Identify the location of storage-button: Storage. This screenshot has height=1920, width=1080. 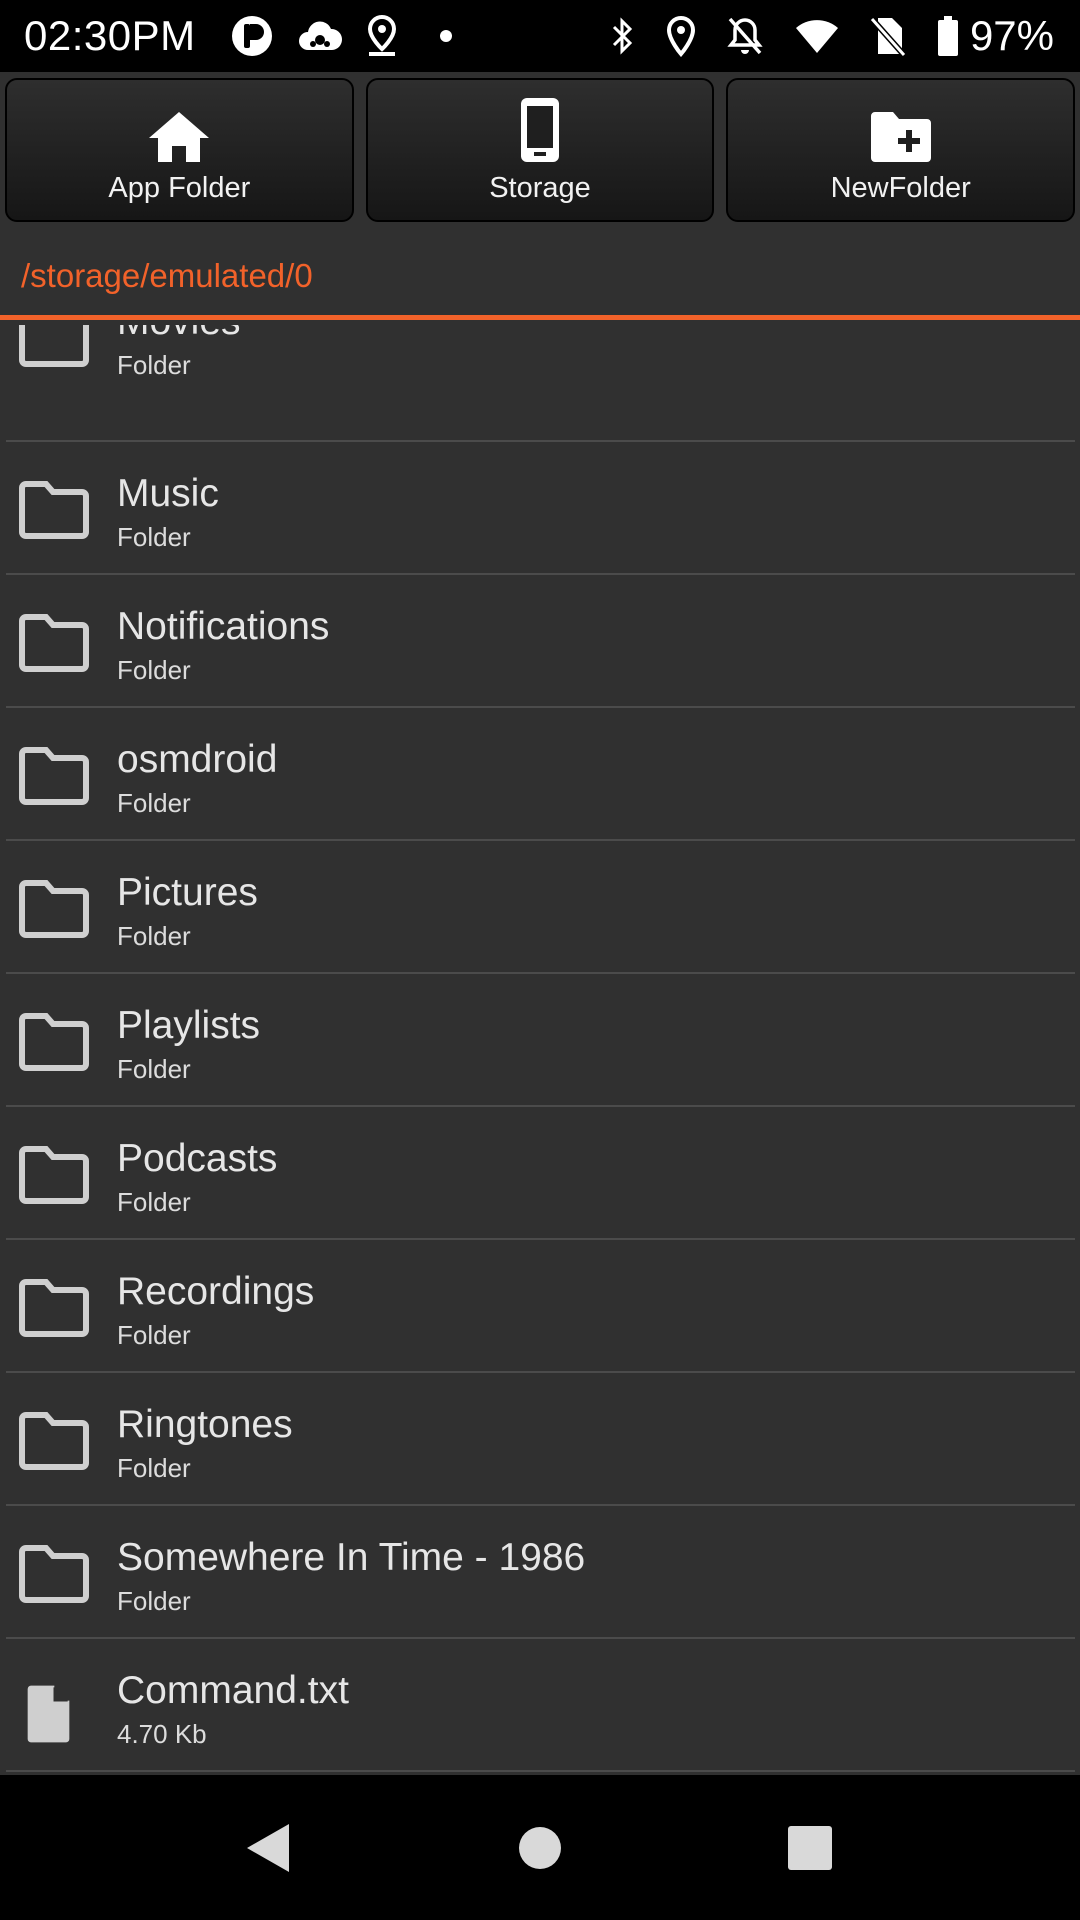
(540, 150).